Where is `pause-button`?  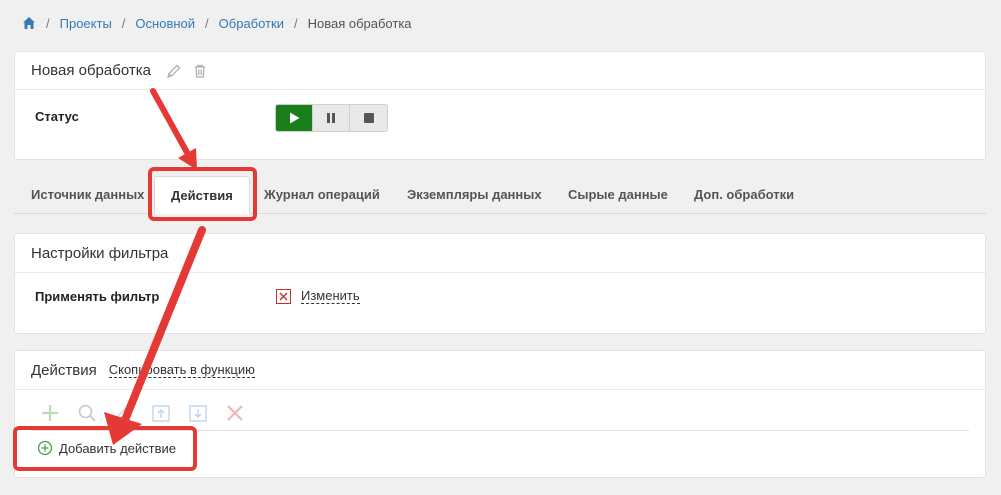 pause-button is located at coordinates (331, 118).